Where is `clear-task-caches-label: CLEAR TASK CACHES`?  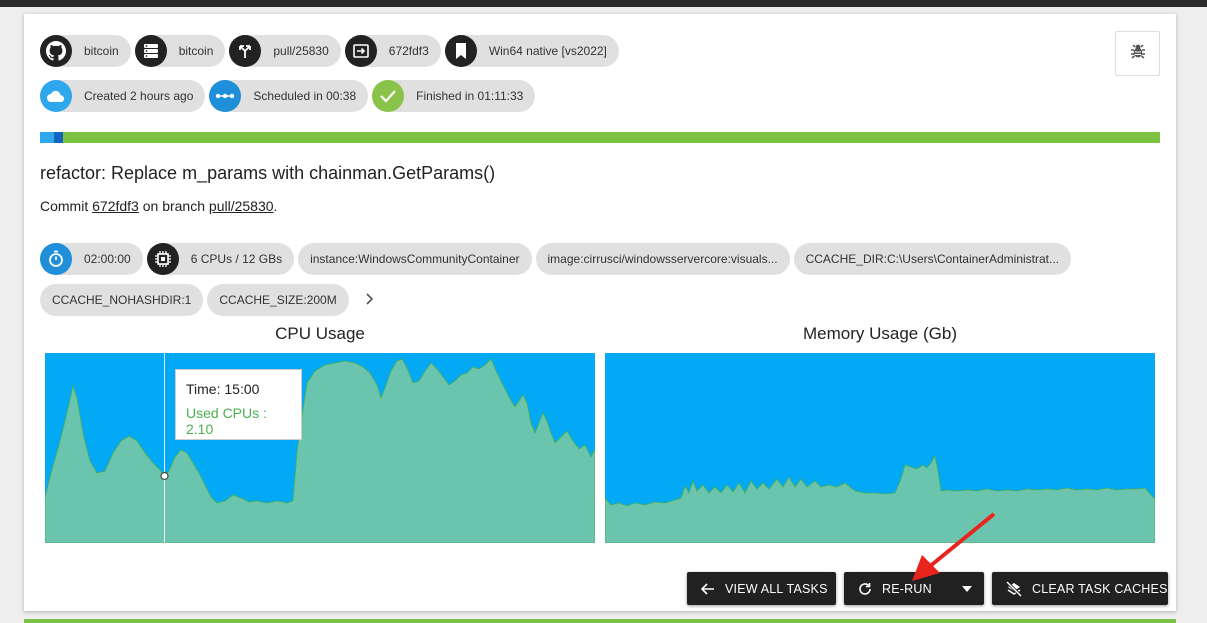 clear-task-caches-label: CLEAR TASK CACHES is located at coordinates (1100, 588).